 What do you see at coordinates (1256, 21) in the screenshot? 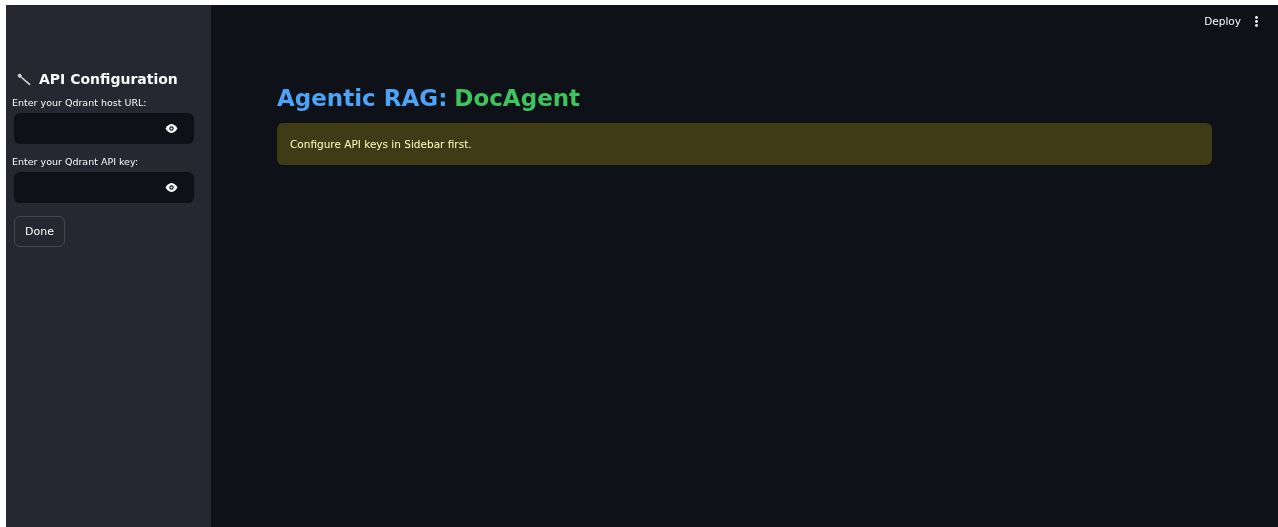
I see `more-menu-icon` at bounding box center [1256, 21].